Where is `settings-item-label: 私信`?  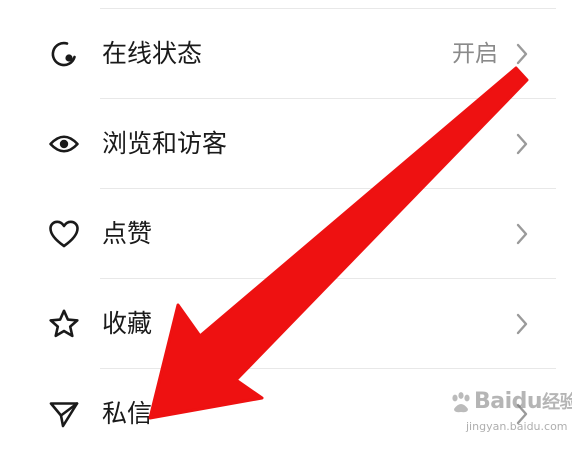 settings-item-label: 私信 is located at coordinates (127, 413).